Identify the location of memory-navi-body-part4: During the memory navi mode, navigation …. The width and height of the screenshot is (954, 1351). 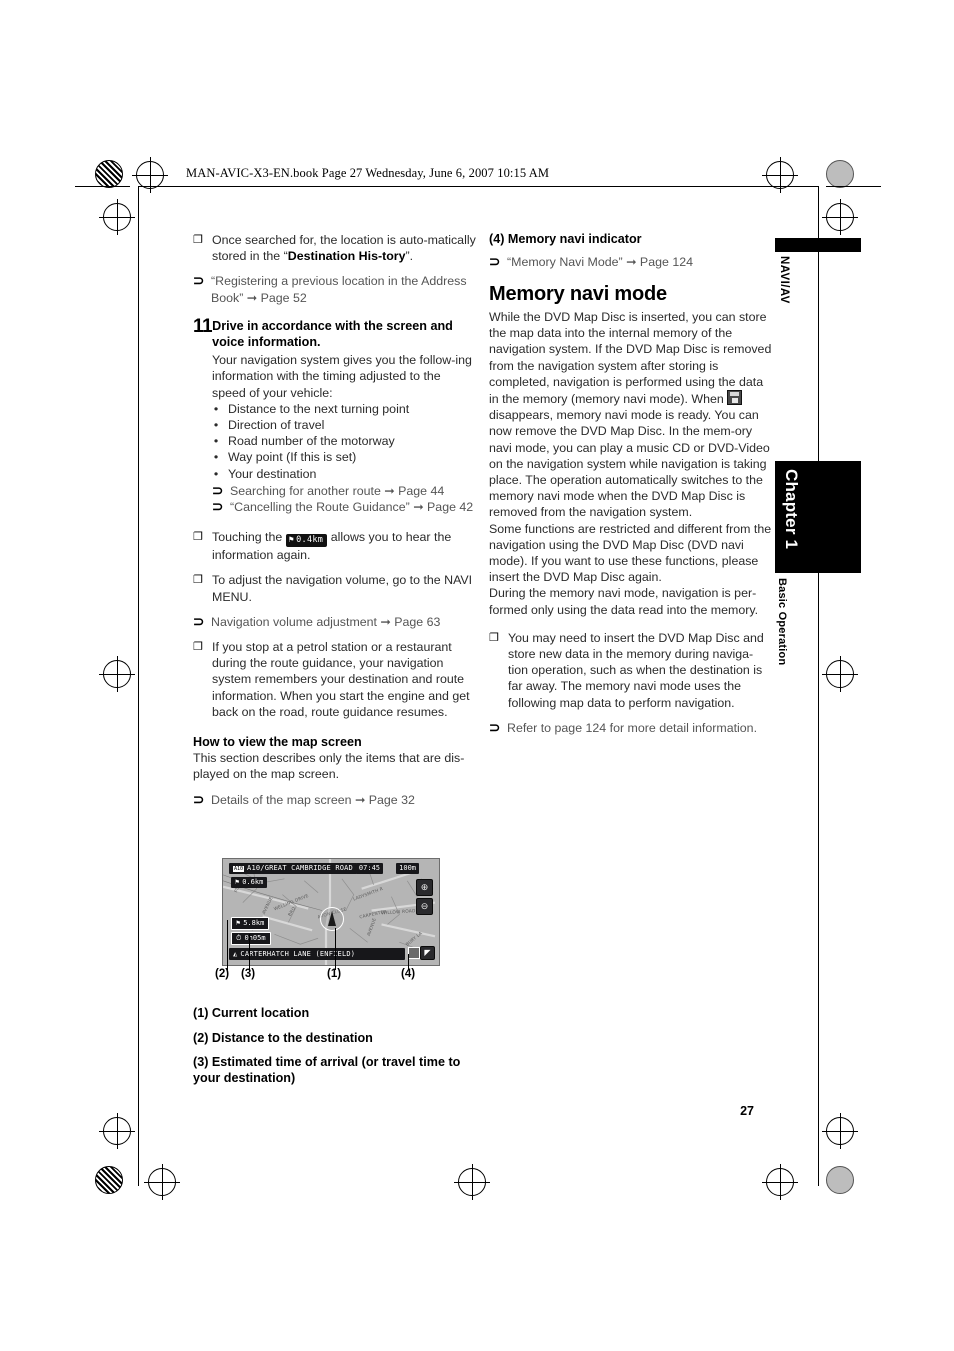
(624, 601).